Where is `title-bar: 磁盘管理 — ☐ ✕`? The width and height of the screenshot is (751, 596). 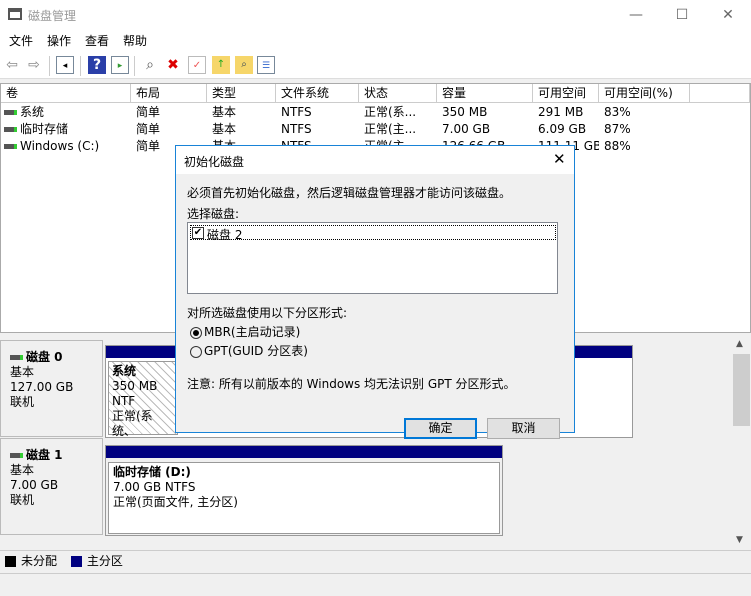
title-bar: 磁盘管理 — ☐ ✕ is located at coordinates (375, 15).